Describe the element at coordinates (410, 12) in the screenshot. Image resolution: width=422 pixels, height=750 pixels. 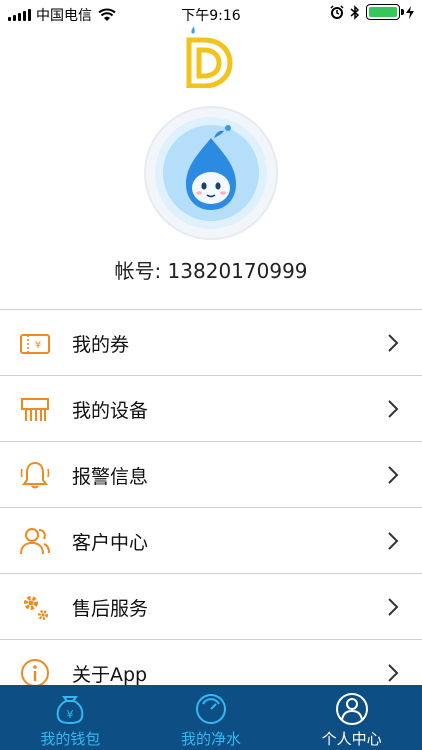
I see `charging-icon` at that location.